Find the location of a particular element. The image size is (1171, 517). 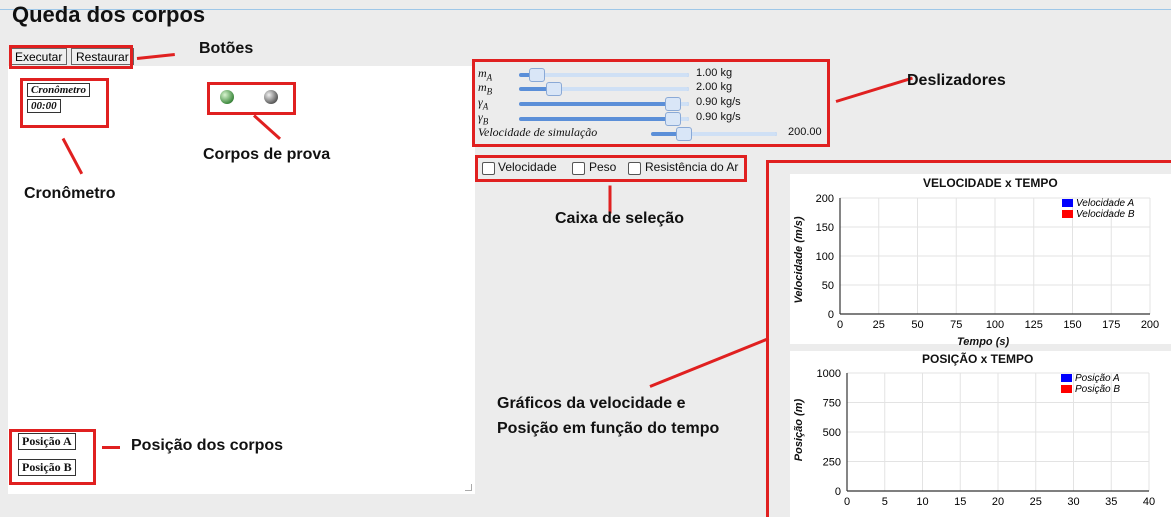

sliders-pointer is located at coordinates (874, 89).